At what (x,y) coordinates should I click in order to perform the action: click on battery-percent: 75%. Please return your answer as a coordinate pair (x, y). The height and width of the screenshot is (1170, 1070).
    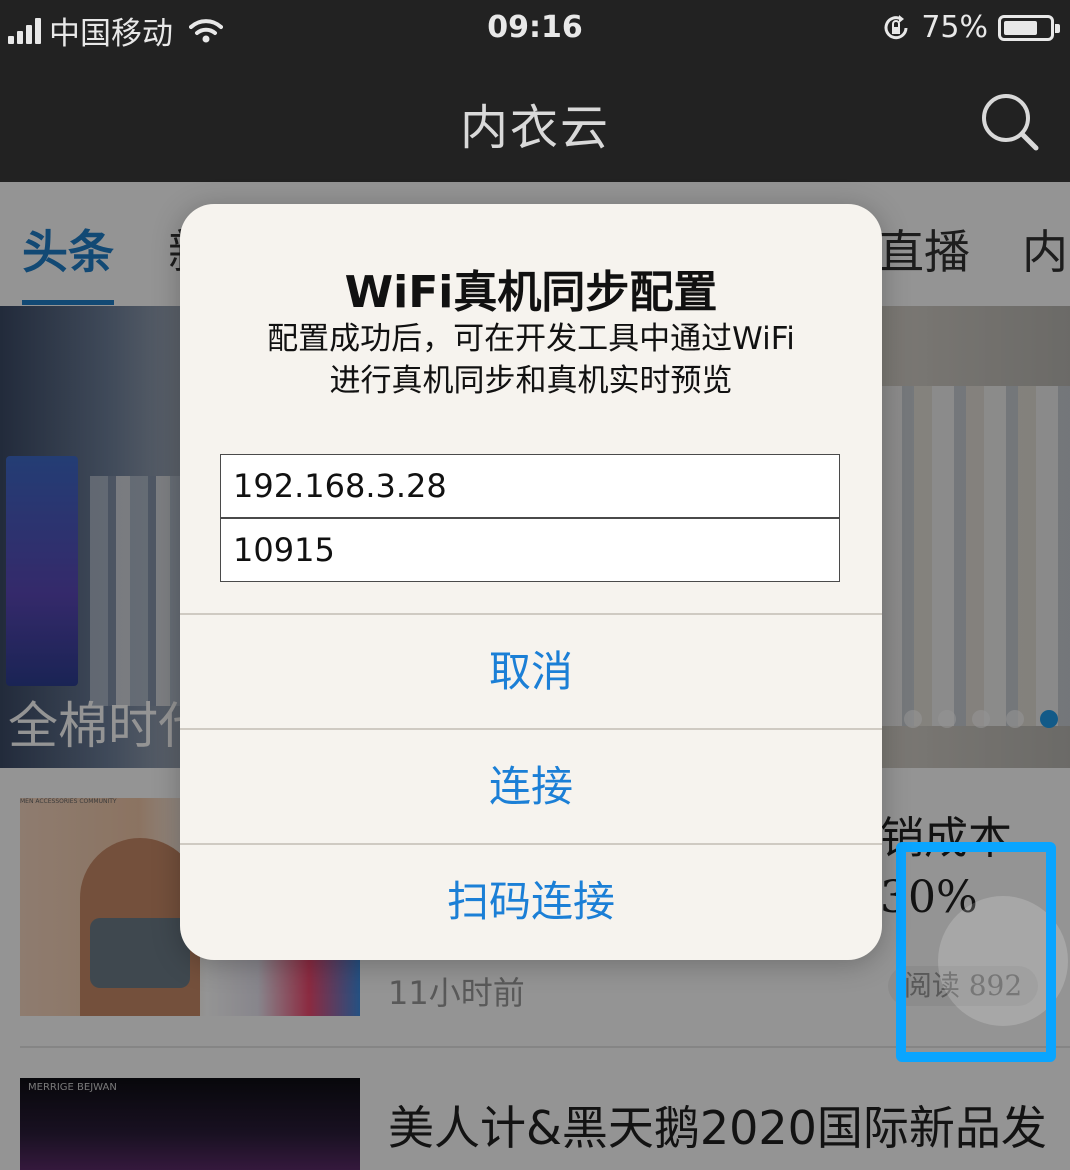
    Looking at the image, I should click on (954, 27).